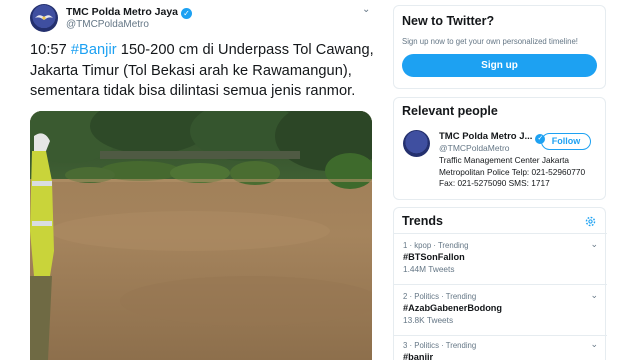 Image resolution: width=640 pixels, height=360 pixels. I want to click on trend-name: #banjir, so click(418, 356).